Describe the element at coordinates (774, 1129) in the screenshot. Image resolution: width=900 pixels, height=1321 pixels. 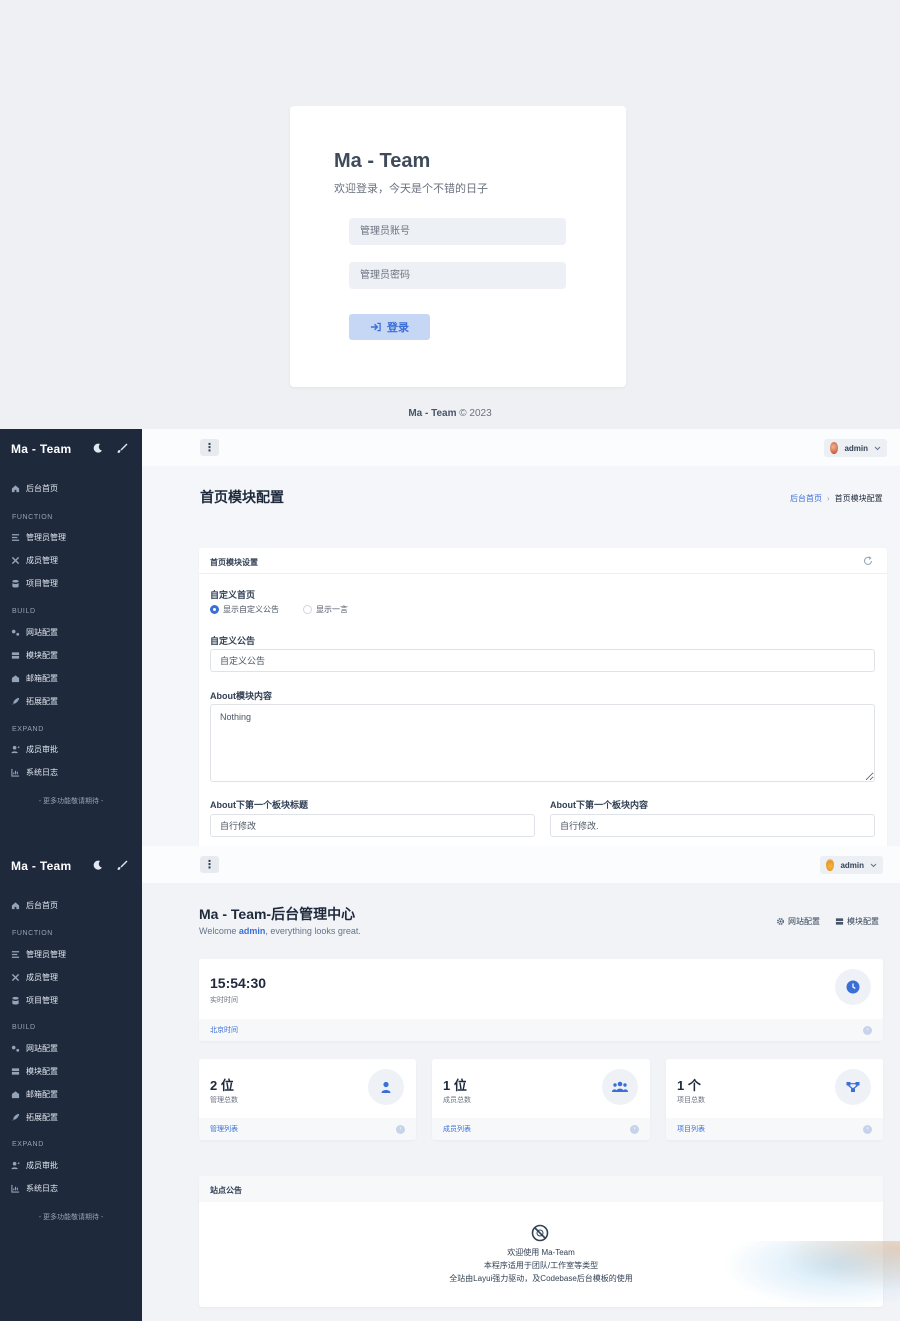
I see `projects-stat-footer: 项目列表 ›` at that location.